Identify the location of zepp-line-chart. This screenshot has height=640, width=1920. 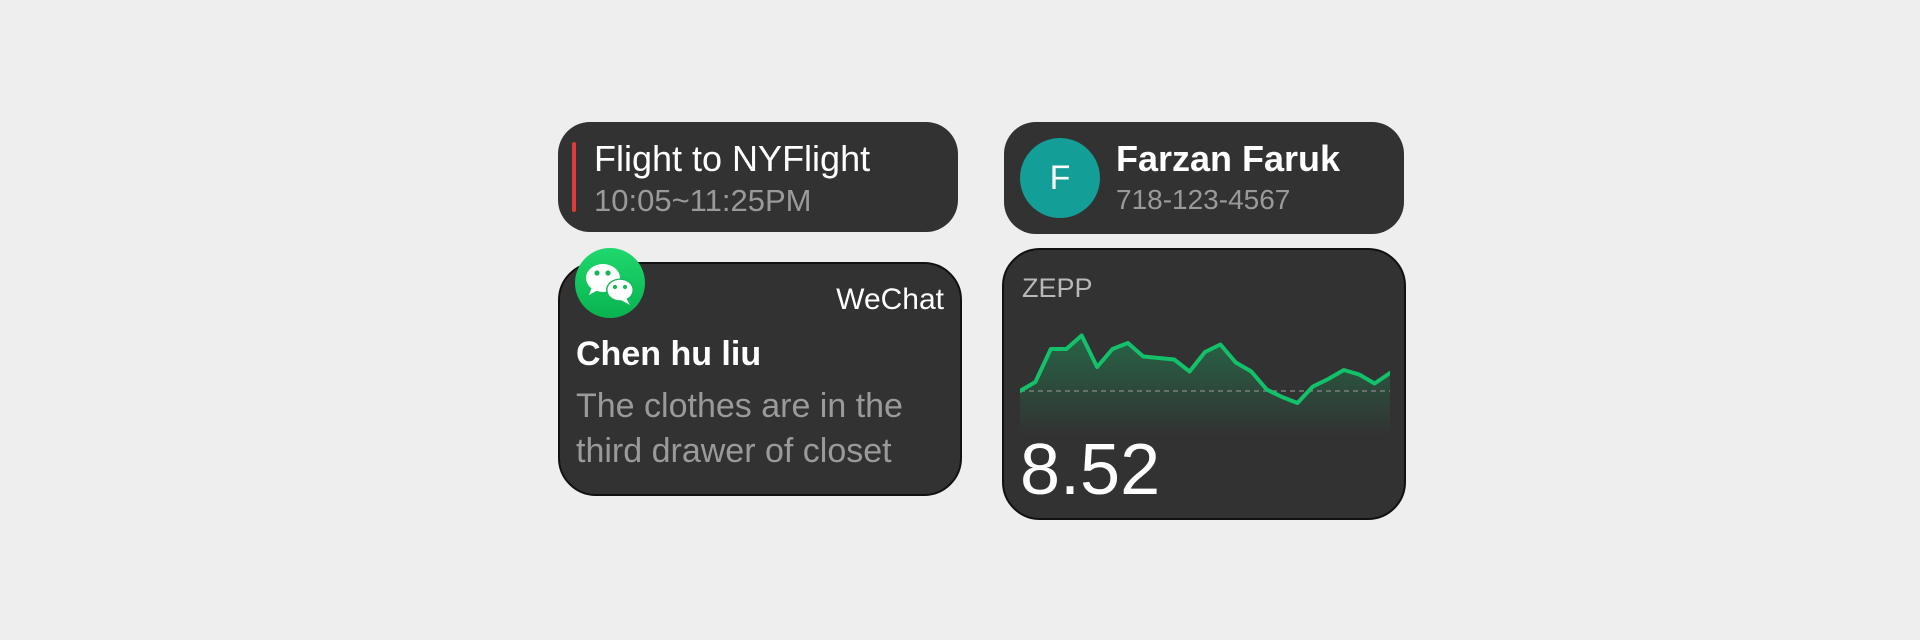
(1205, 384).